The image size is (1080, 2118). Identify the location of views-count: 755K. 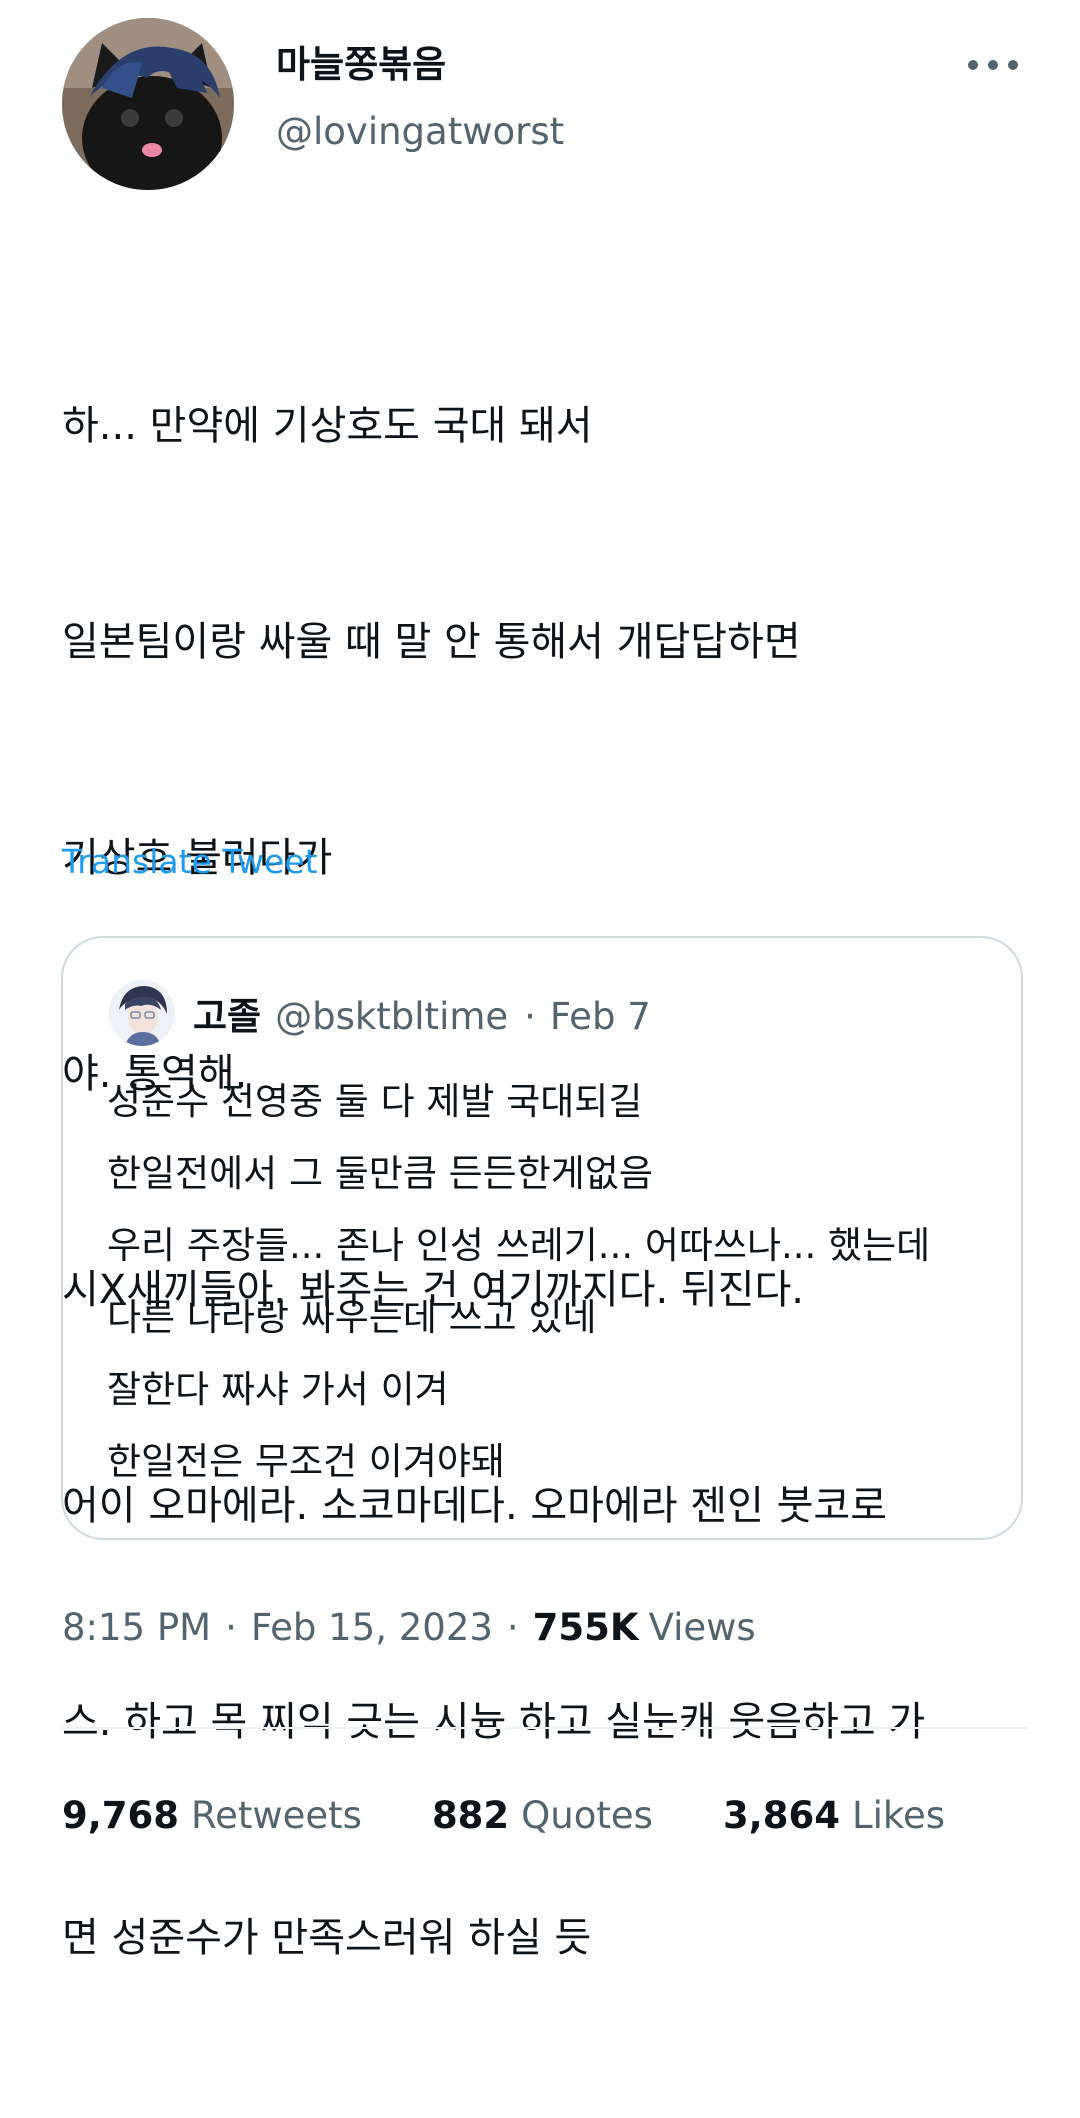
(585, 1627).